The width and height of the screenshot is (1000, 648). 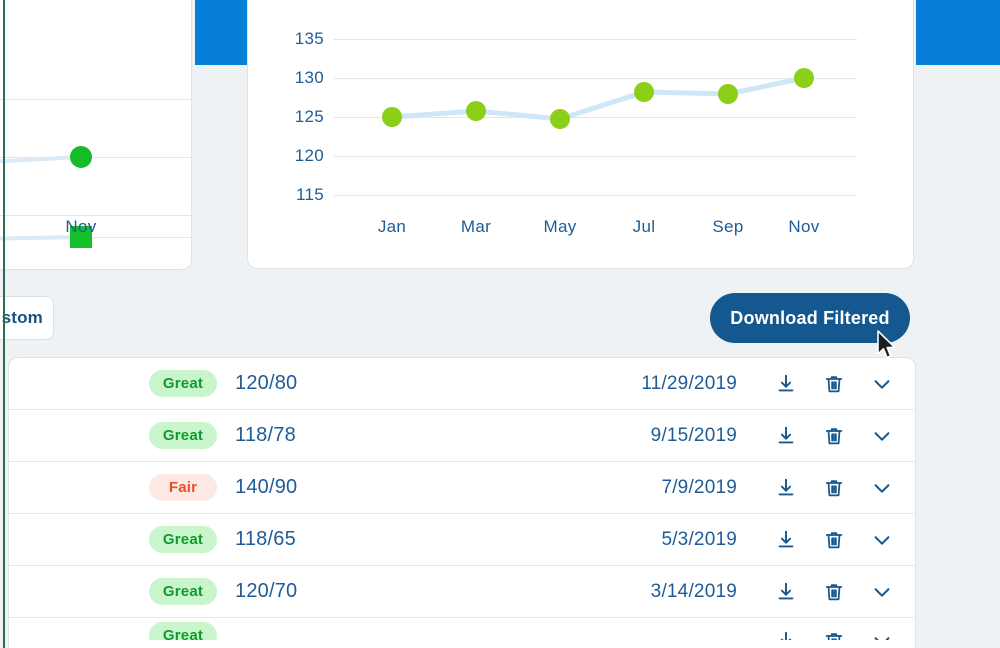 What do you see at coordinates (699, 539) in the screenshot?
I see `reading-date: 5/3/2019` at bounding box center [699, 539].